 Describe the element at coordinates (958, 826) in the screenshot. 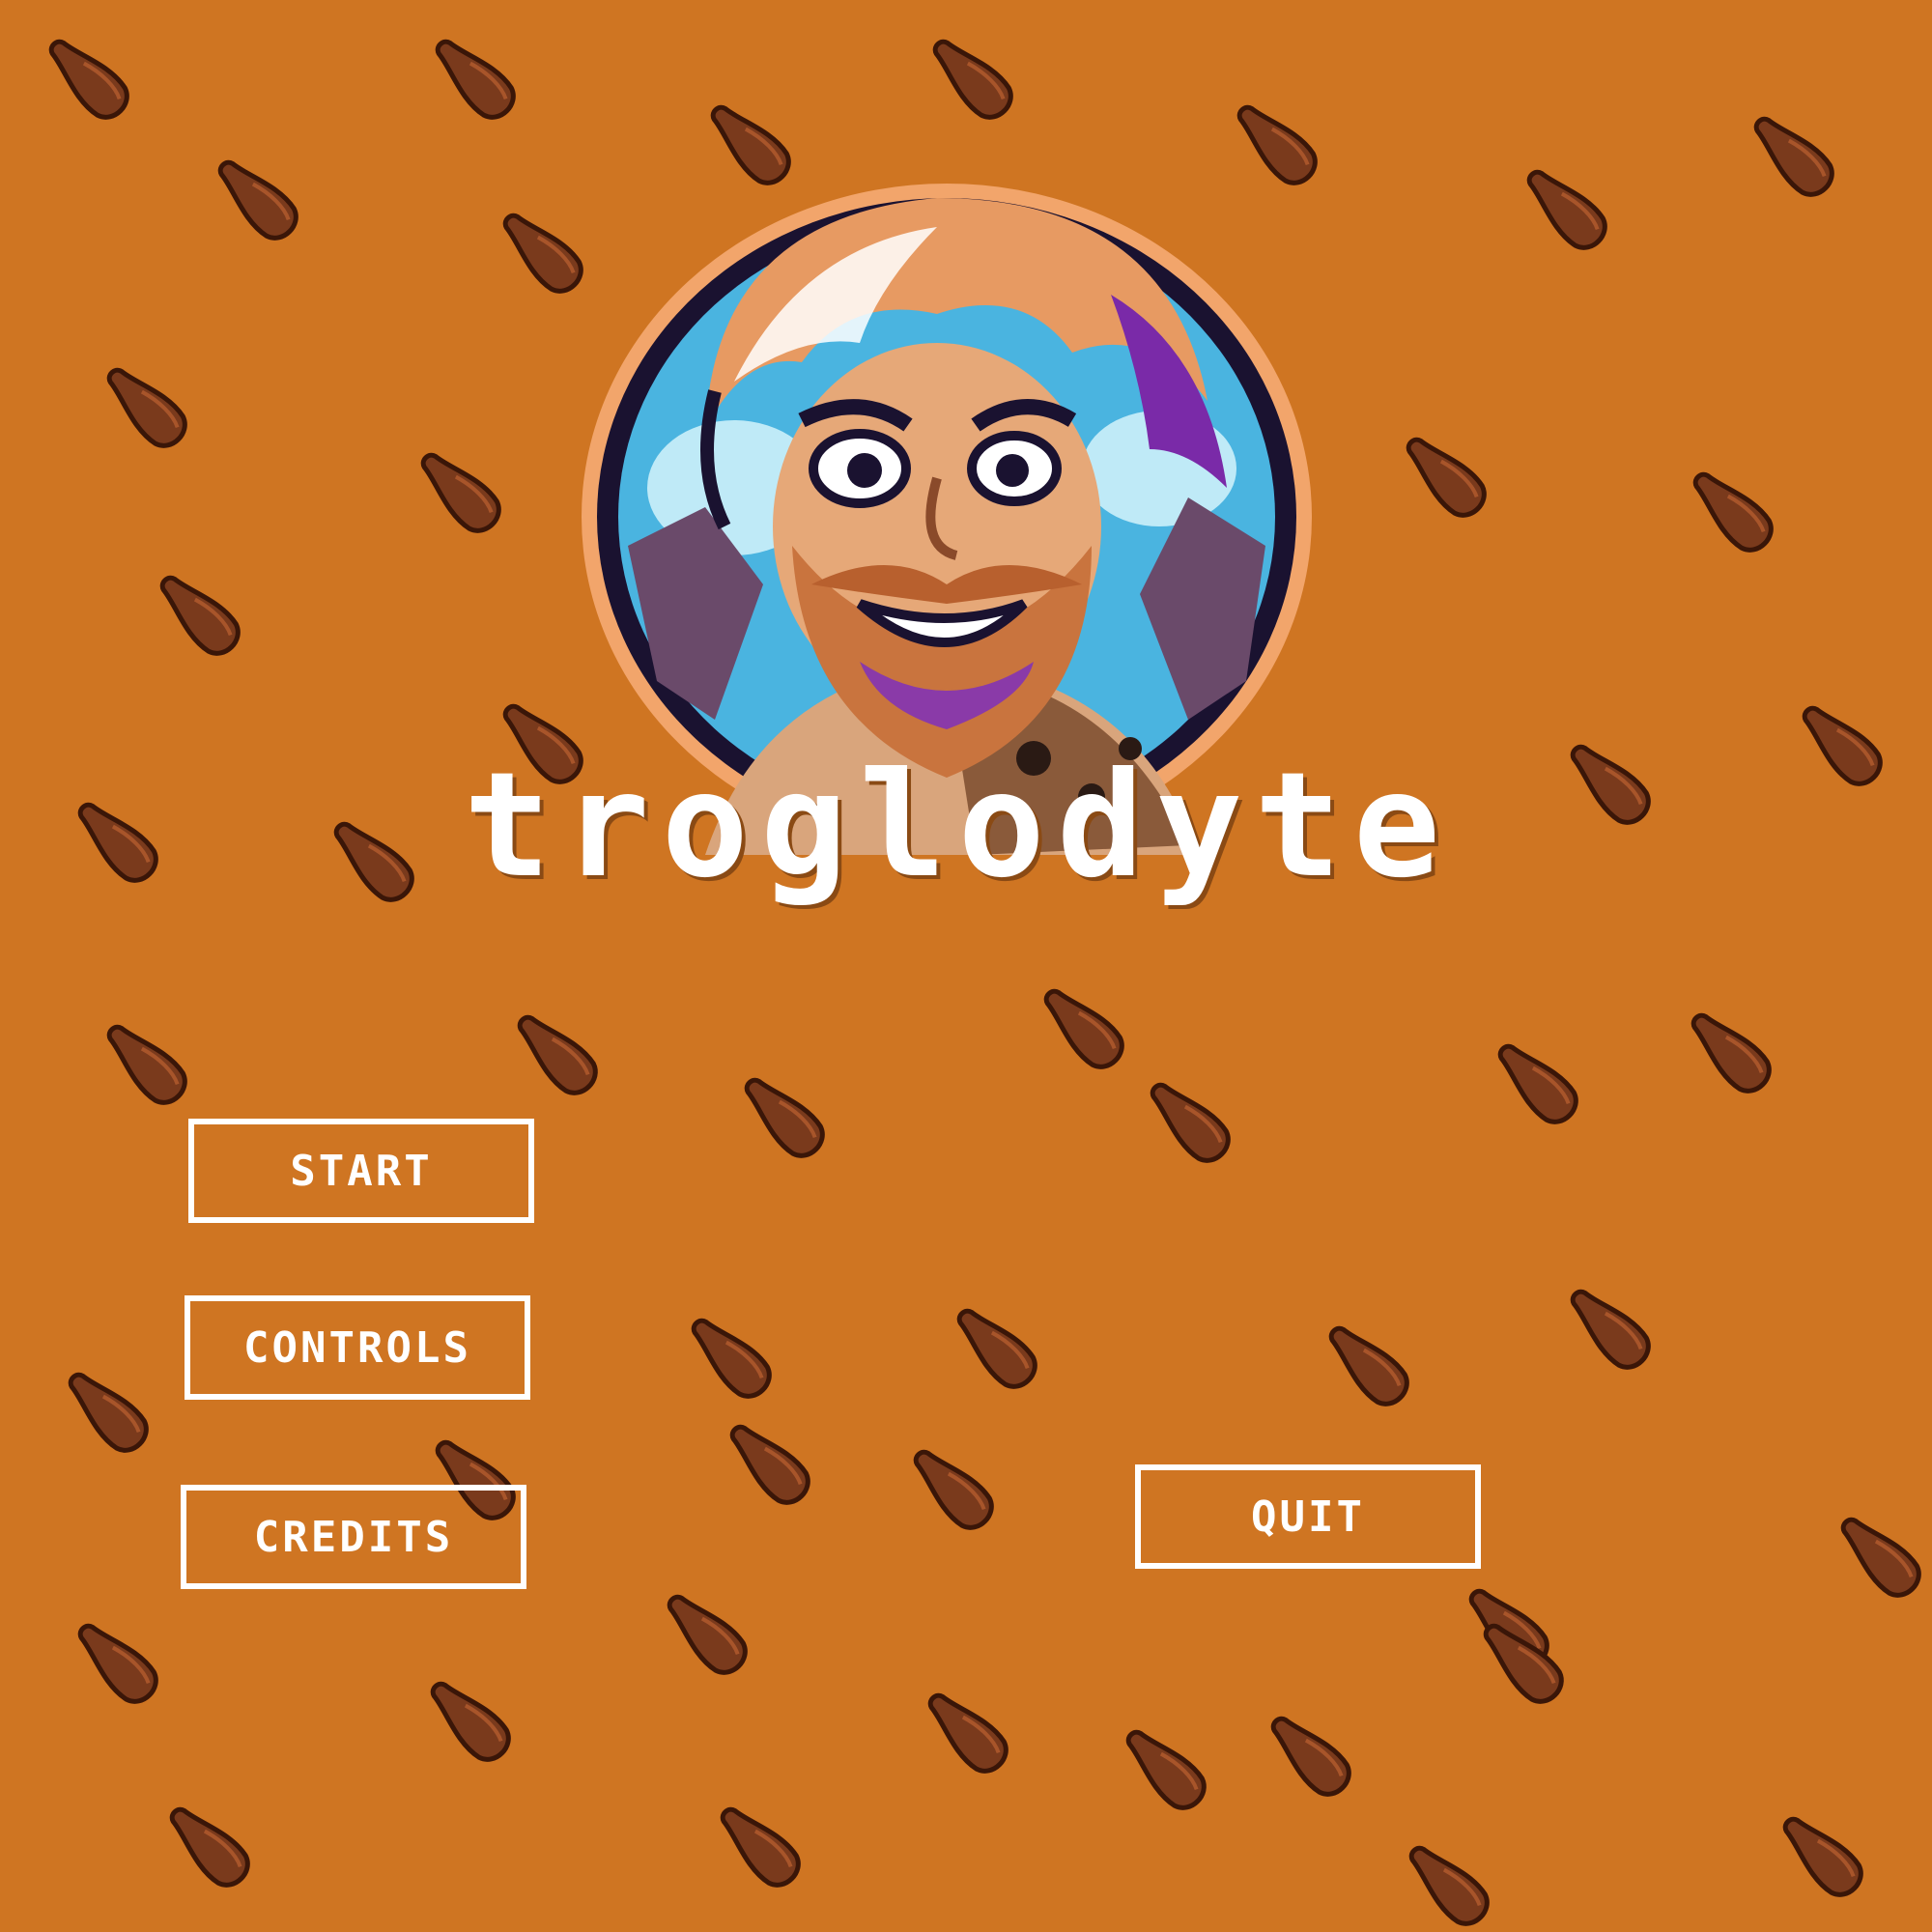

I see `game-title: troglodyte` at that location.